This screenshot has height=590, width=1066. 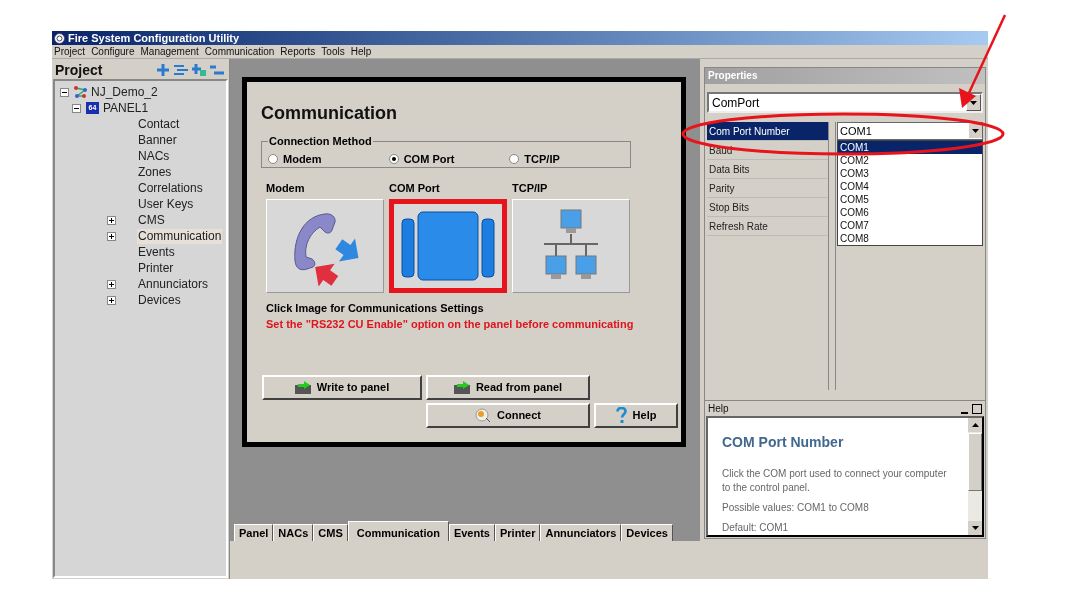 What do you see at coordinates (767, 131) in the screenshot?
I see `property-name: Com Port Number` at bounding box center [767, 131].